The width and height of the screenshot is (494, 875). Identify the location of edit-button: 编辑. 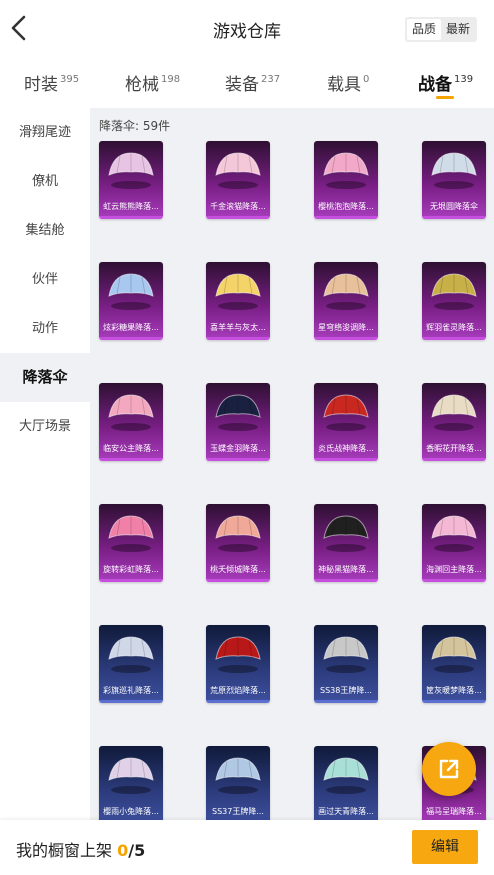
(445, 847).